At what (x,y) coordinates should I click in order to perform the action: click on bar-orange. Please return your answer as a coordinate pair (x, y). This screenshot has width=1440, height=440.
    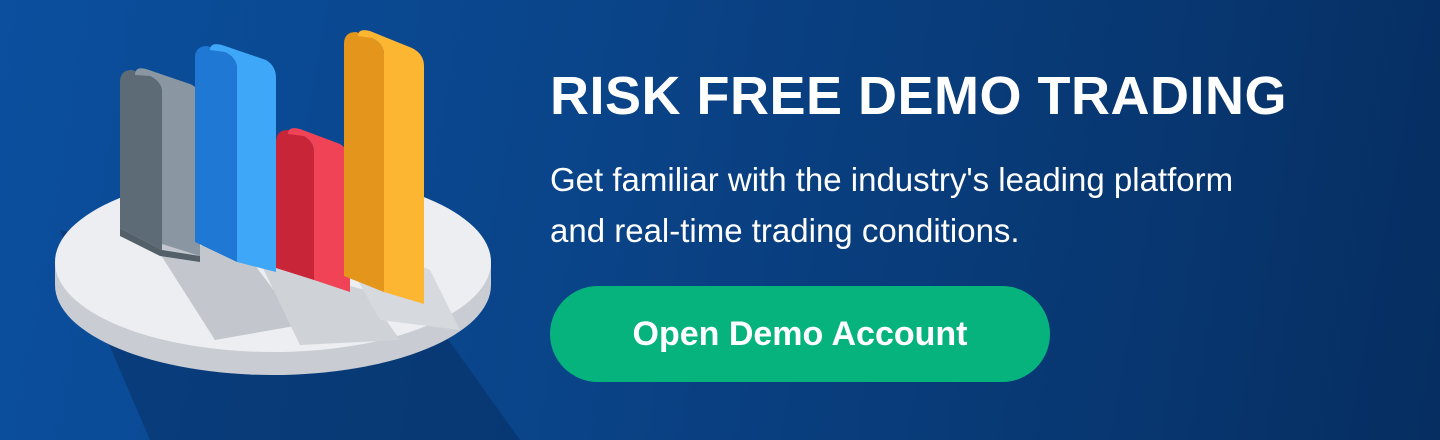
    Looking at the image, I should click on (384, 167).